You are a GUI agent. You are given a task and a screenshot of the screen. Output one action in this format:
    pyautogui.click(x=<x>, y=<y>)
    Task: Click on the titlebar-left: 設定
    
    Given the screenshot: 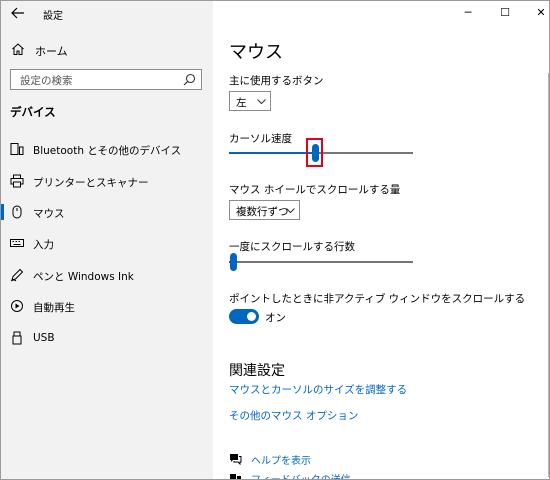 What is the action you would take?
    pyautogui.click(x=107, y=13)
    